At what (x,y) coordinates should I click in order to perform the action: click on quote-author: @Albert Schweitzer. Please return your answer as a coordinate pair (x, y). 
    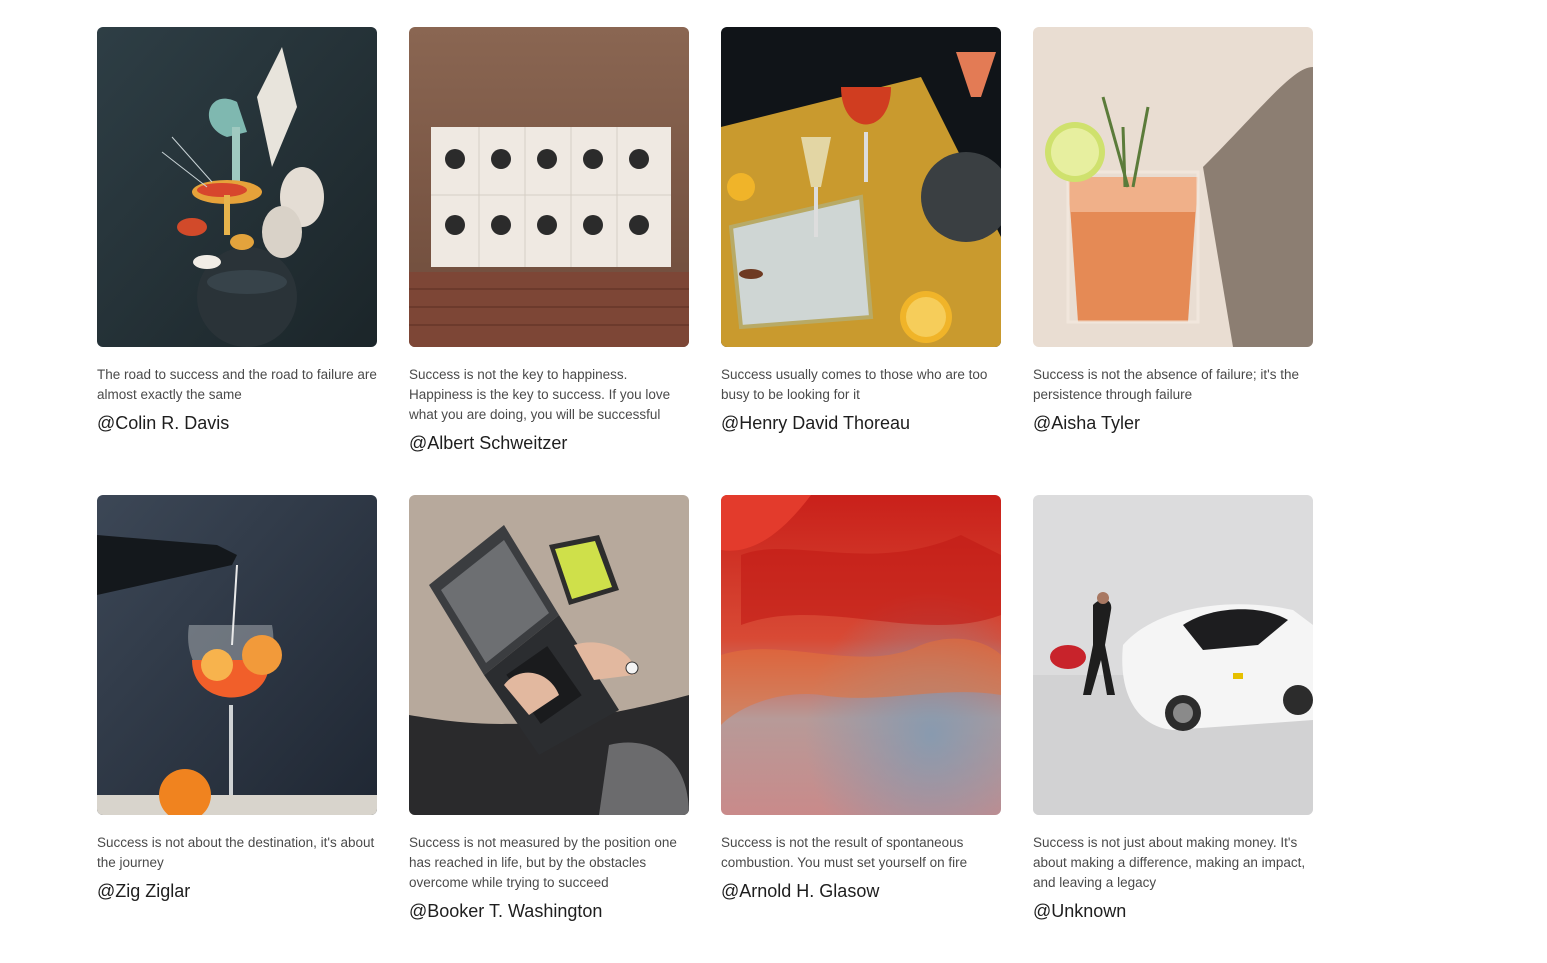
    Looking at the image, I should click on (488, 443).